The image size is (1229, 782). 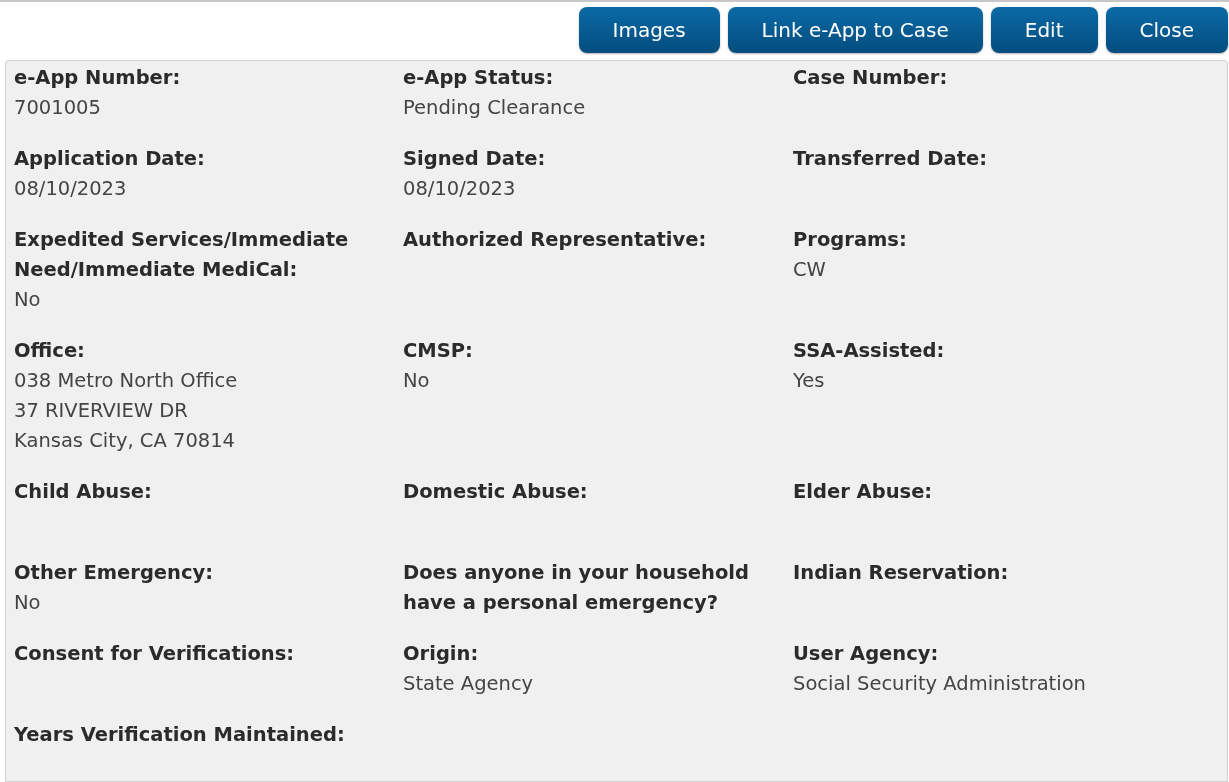 I want to click on field-label: Expedited Services/Immediate Need/Immediate MediCal:, so click(x=182, y=255).